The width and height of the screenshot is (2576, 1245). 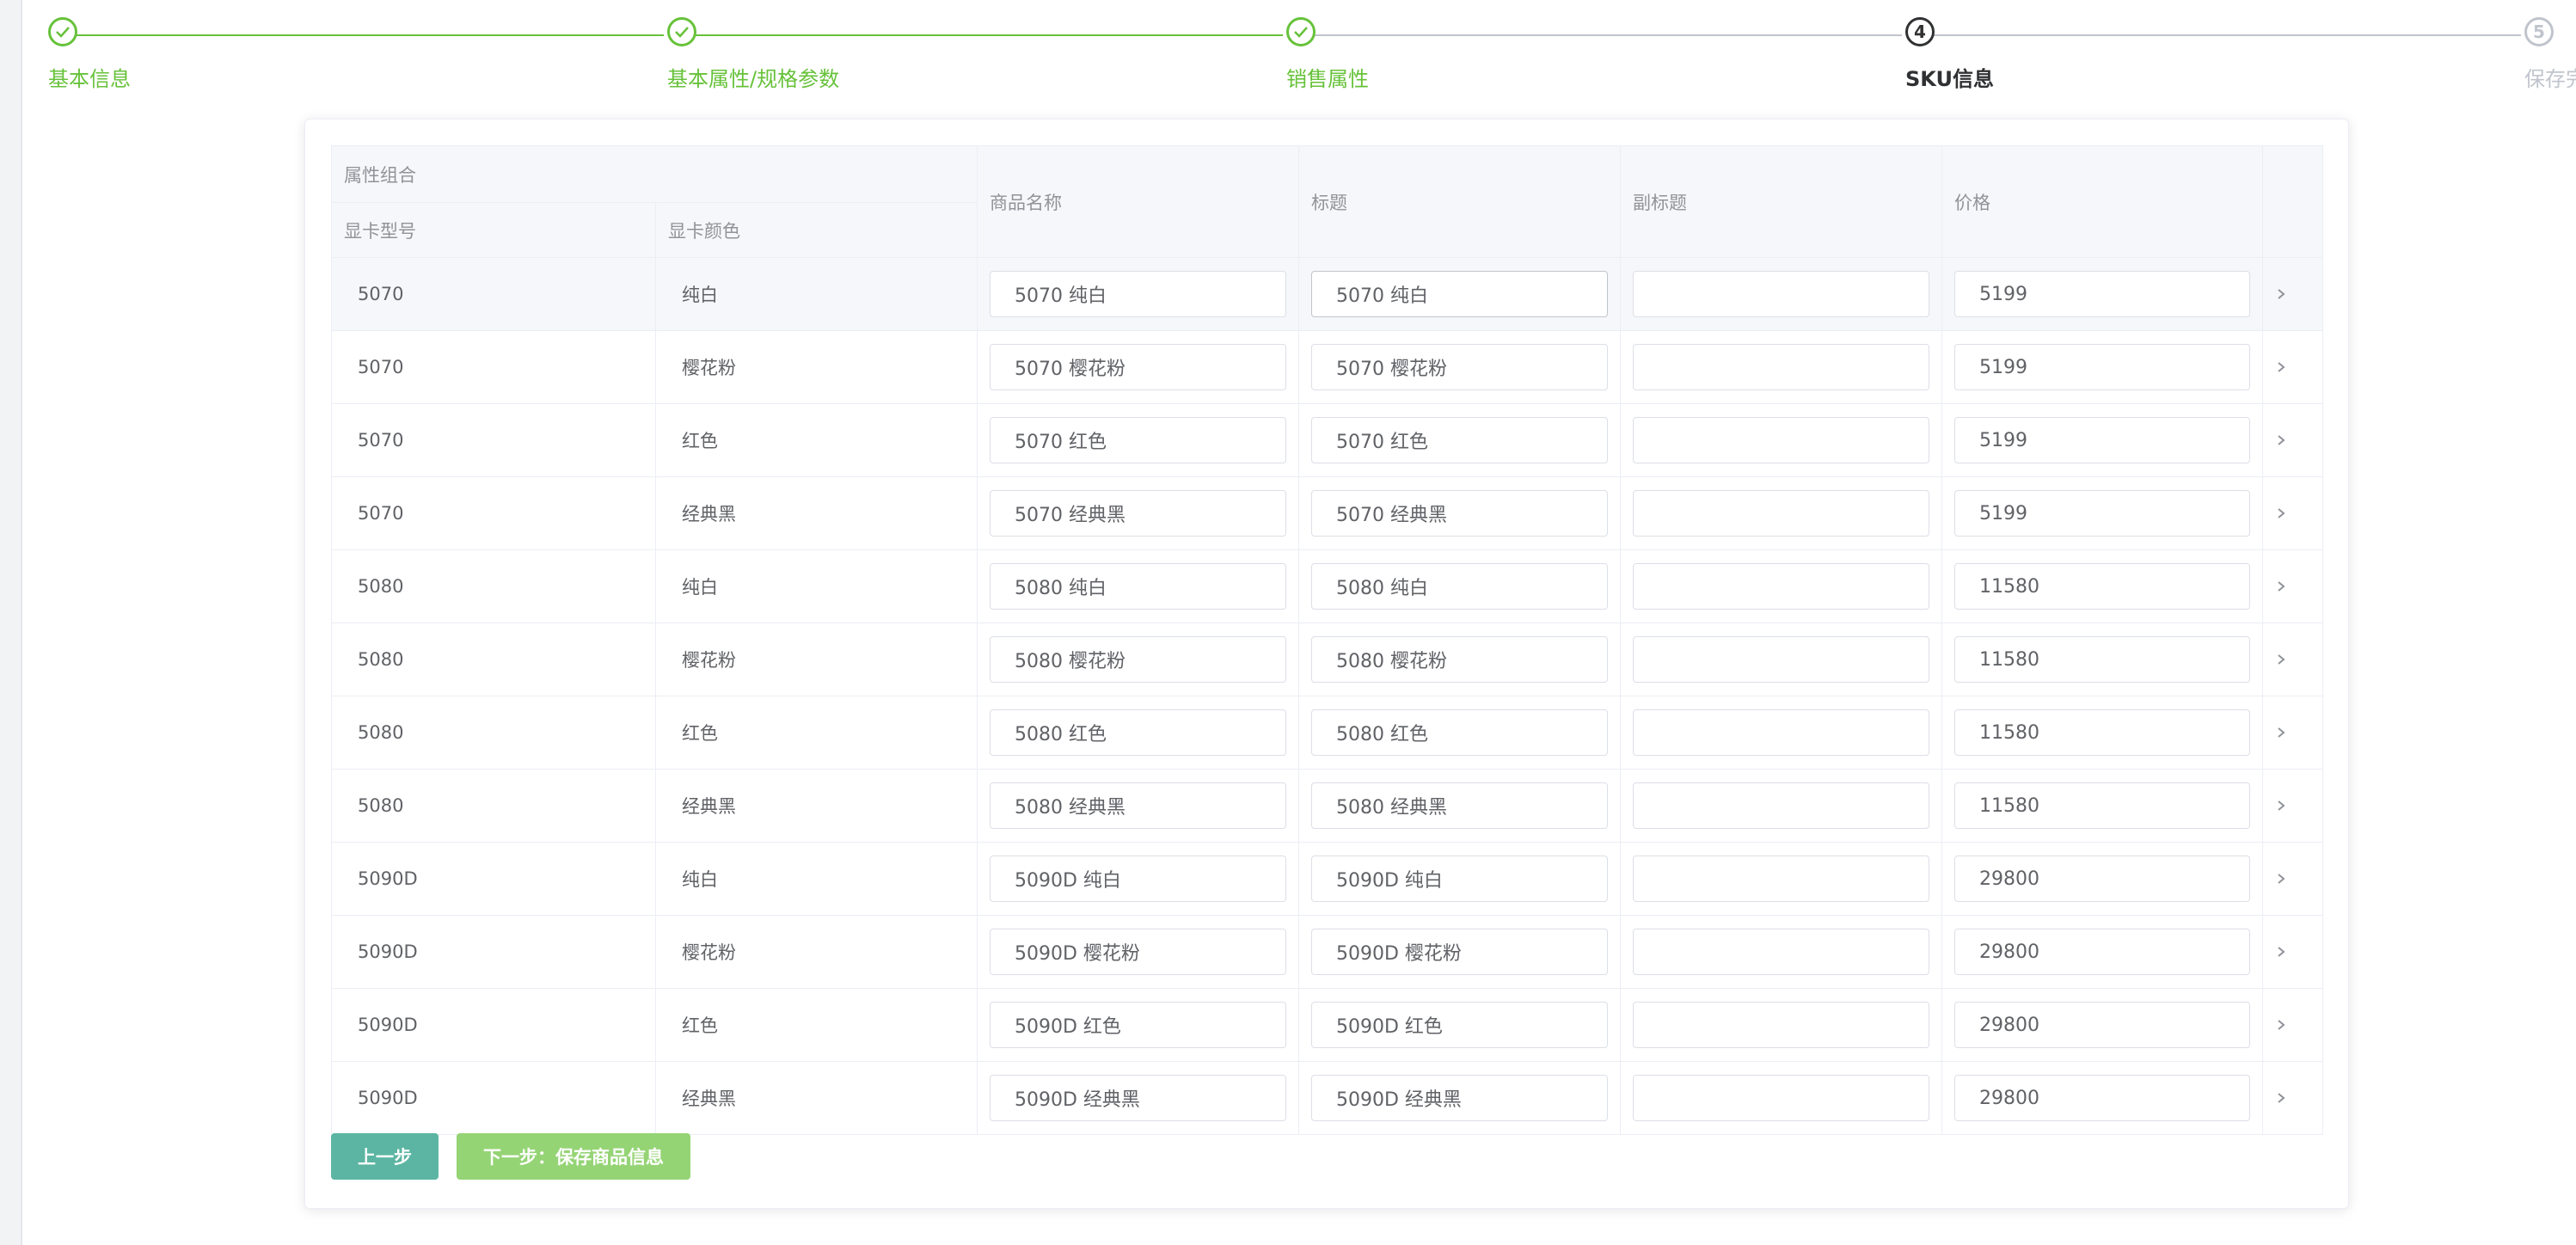 I want to click on cell-name, so click(x=1138, y=1098).